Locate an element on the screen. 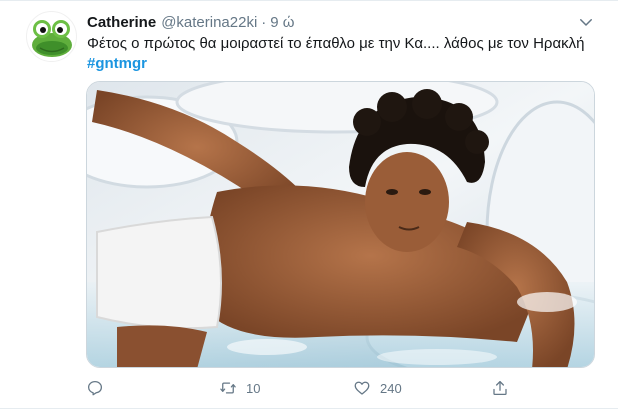 The image size is (618, 409). share-icon is located at coordinates (500, 388).